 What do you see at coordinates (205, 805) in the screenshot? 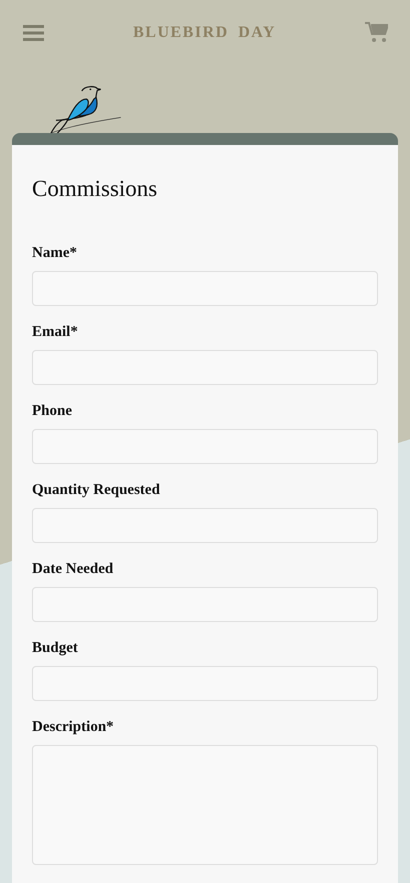
I see `textarea-field` at bounding box center [205, 805].